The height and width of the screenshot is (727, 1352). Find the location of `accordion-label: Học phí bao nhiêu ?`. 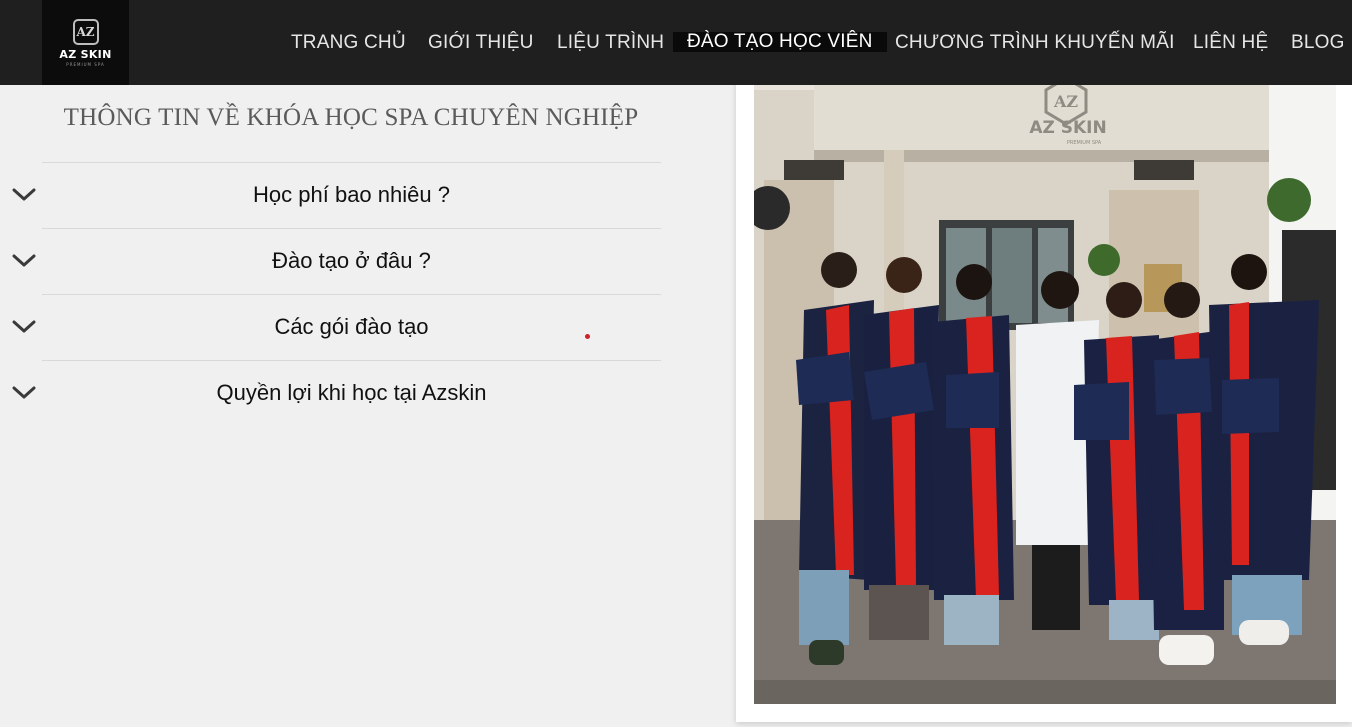

accordion-label: Học phí bao nhiêu ? is located at coordinates (351, 195).